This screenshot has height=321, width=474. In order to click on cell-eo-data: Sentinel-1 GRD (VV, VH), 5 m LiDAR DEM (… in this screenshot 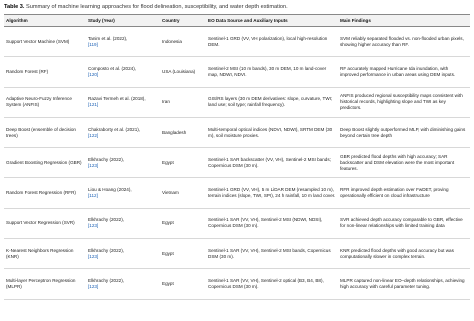, I will do `click(272, 193)`.